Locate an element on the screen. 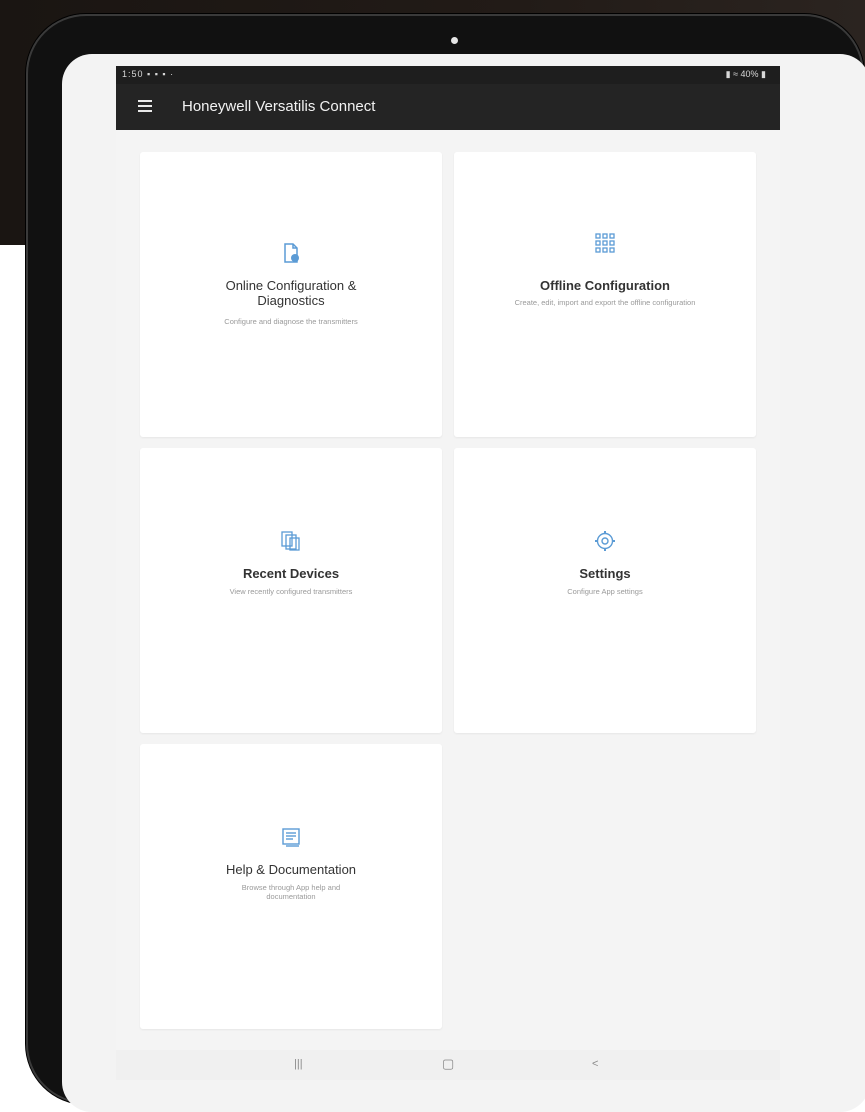 The width and height of the screenshot is (865, 1112). status-bar: 1:50 ▪ ▪ ▪ · ▮ ≈ 40% ▮ is located at coordinates (448, 75).